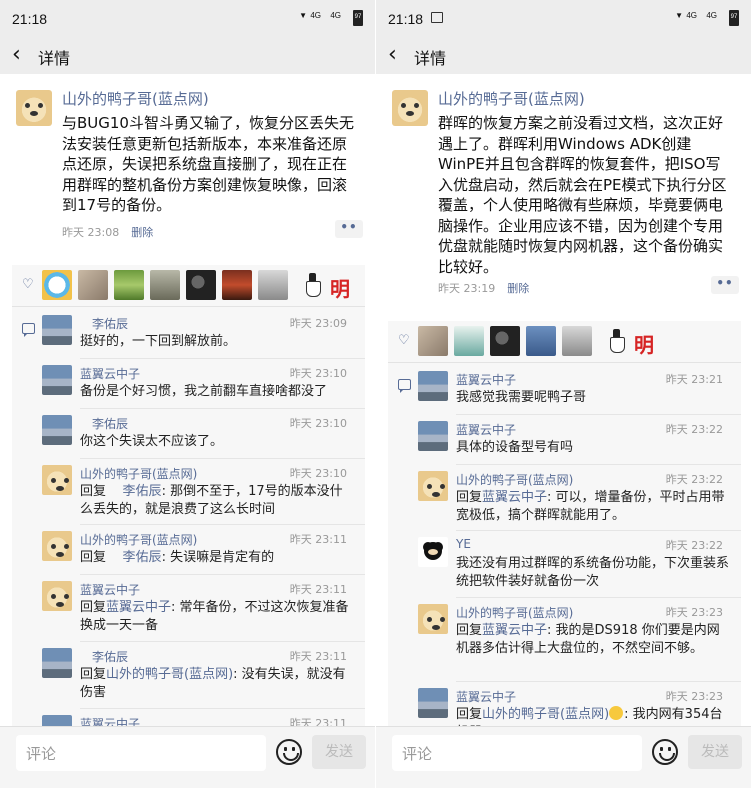 This screenshot has height=788, width=751. Describe the element at coordinates (318, 323) in the screenshot. I see `comment-time: 昨天 23:09` at that location.